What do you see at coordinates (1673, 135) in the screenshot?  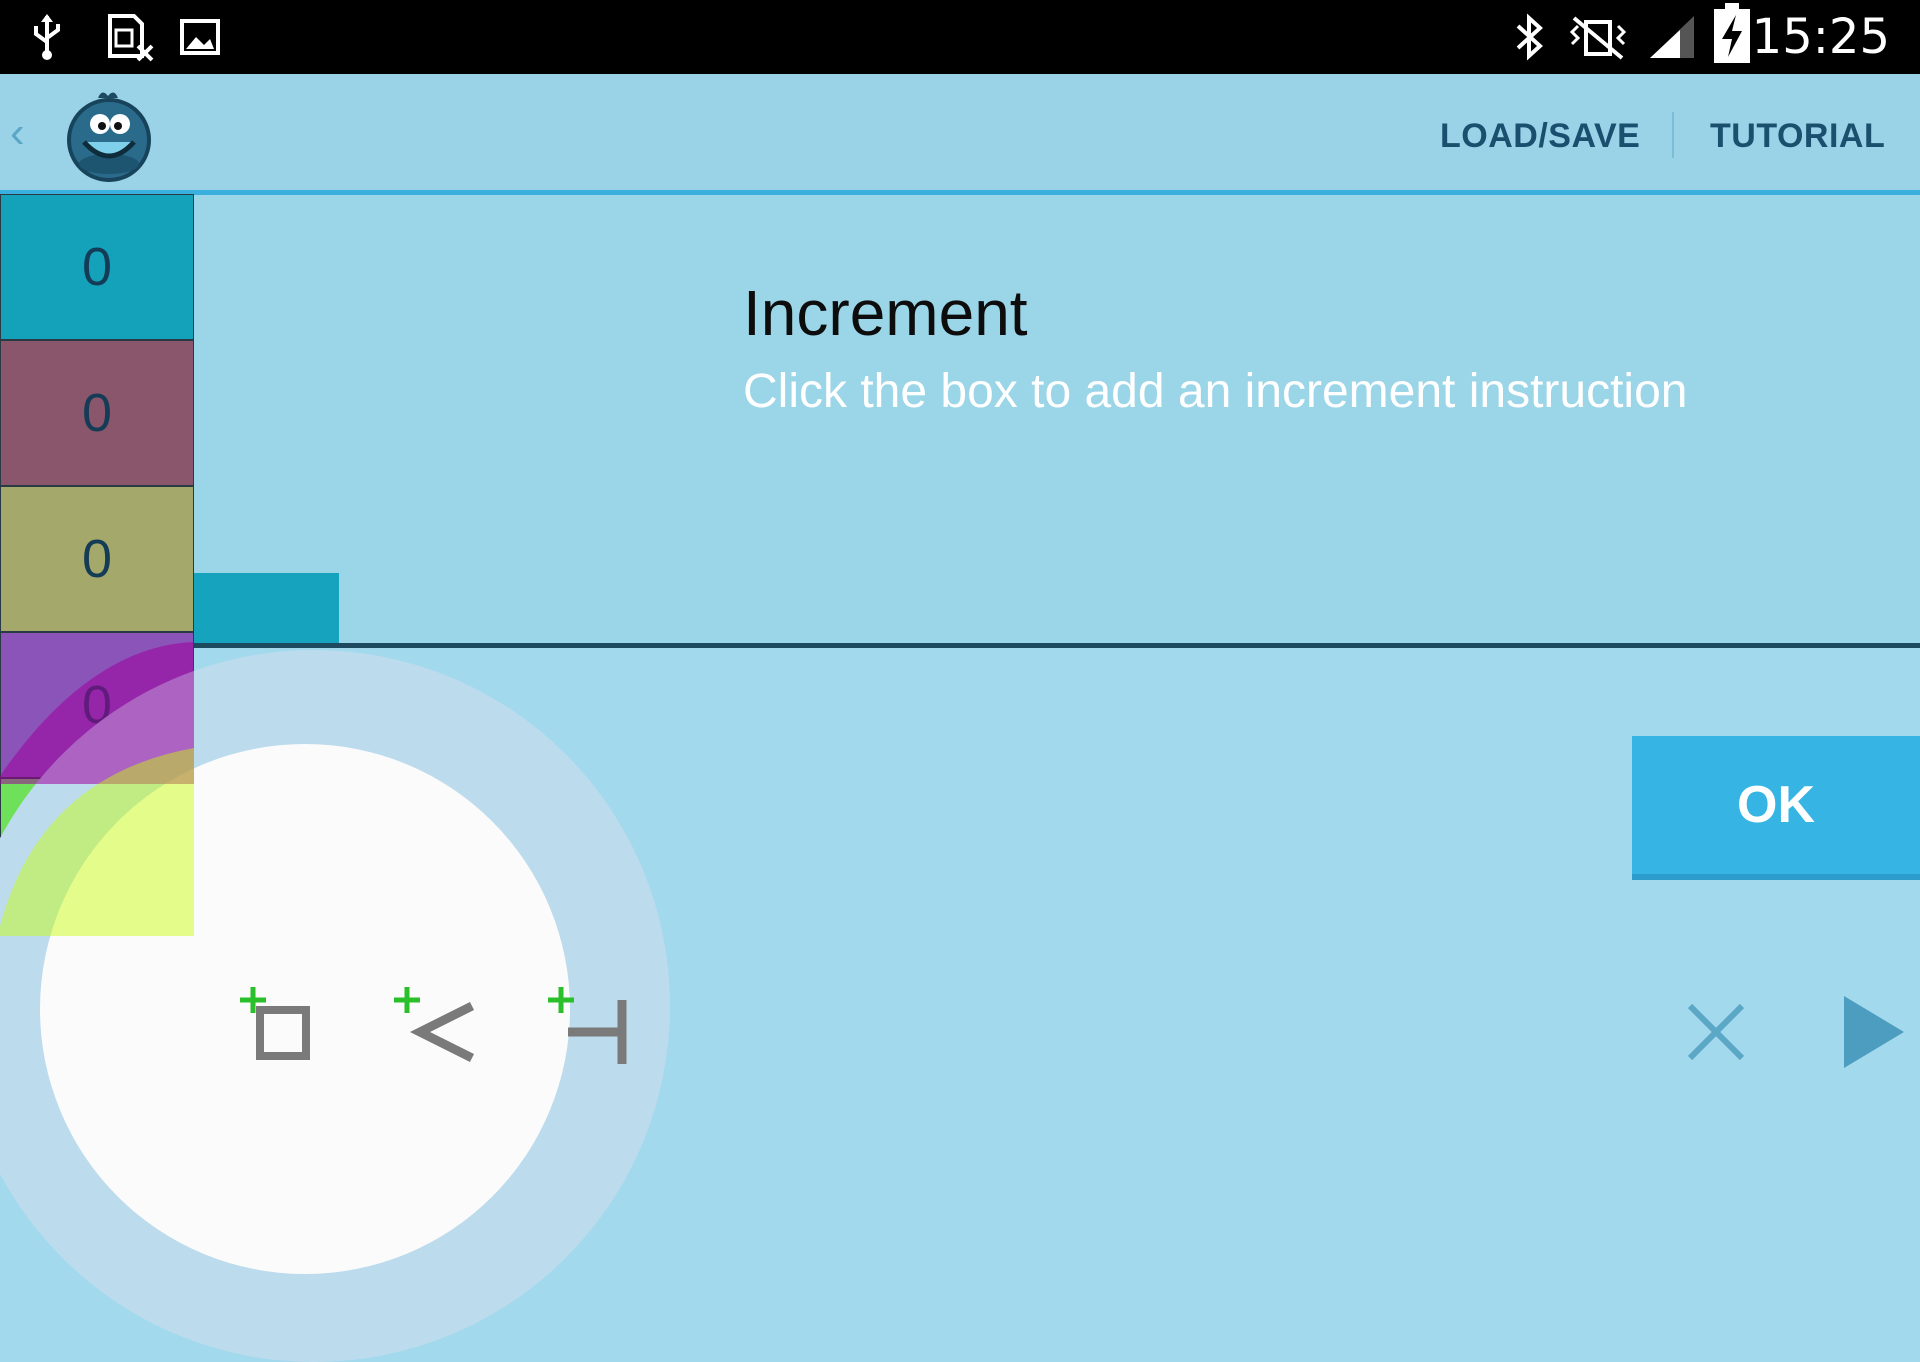 I see `action-divider` at bounding box center [1673, 135].